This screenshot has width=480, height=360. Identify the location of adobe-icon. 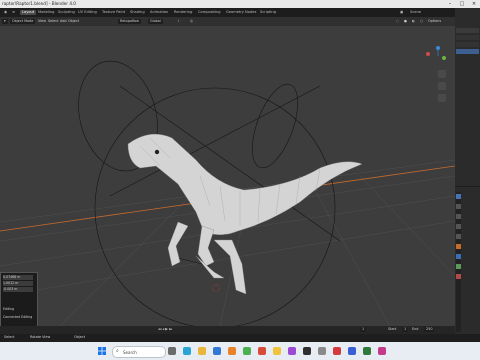
(337, 351).